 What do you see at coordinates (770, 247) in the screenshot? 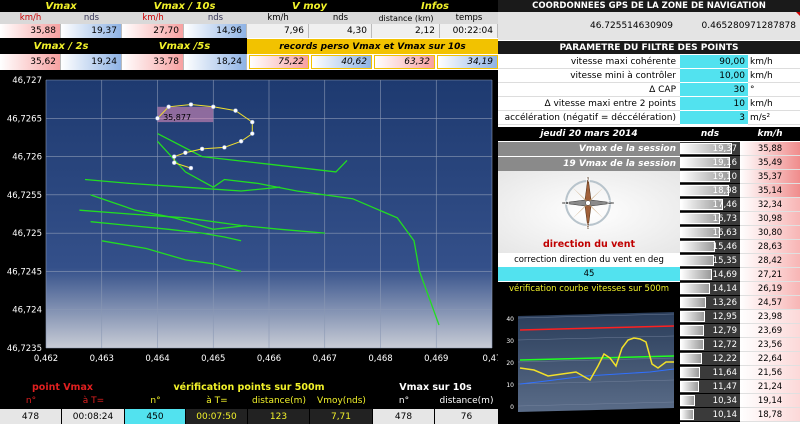
I see `list-item-kmh: 28,63` at bounding box center [770, 247].